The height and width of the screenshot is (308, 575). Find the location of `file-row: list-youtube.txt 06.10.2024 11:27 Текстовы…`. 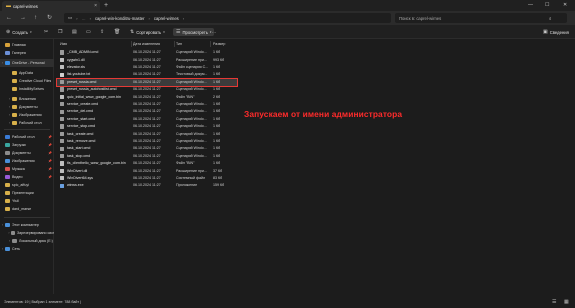

file-row: list-youtube.txt 06.10.2024 11:27 Текстовы… is located at coordinates (147, 74).